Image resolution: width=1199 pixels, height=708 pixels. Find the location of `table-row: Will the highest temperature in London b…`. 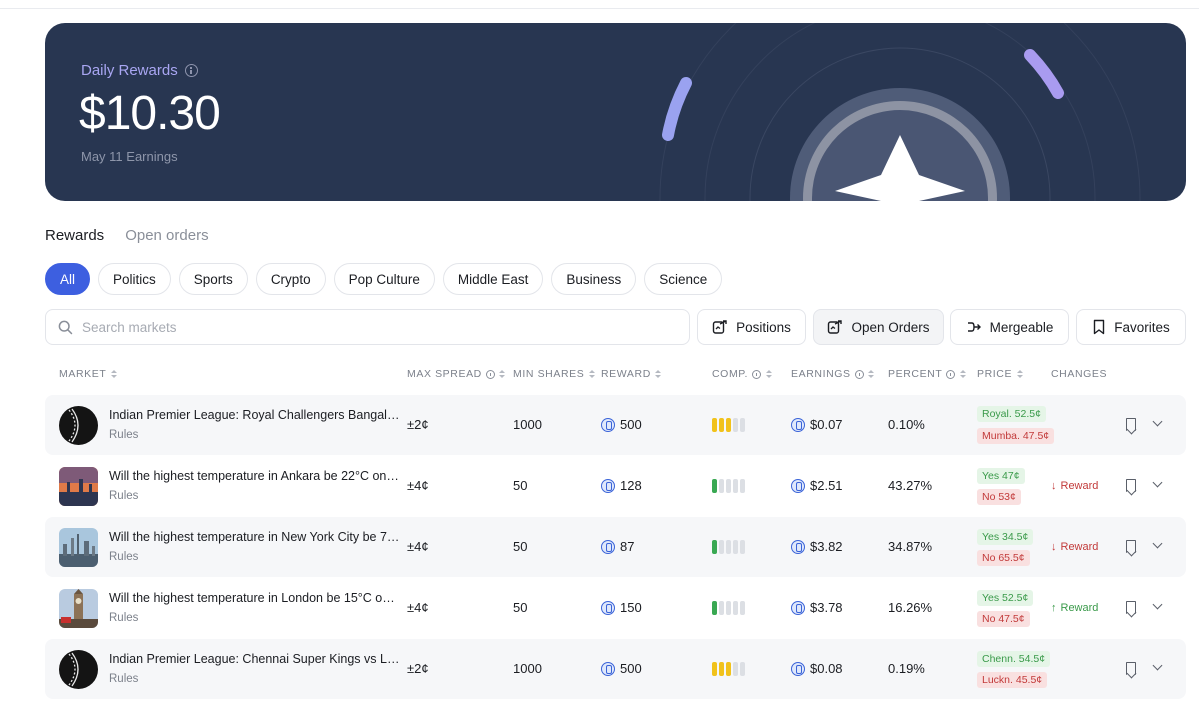

table-row: Will the highest temperature in London b… is located at coordinates (615, 608).